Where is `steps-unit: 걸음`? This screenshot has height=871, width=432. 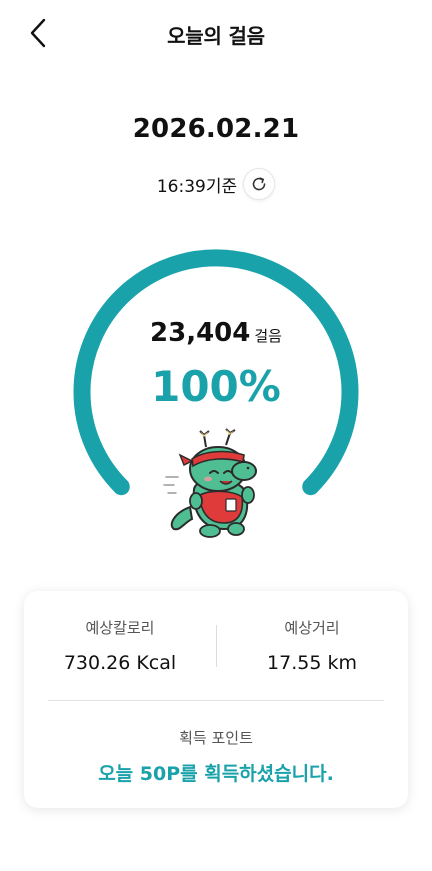 steps-unit: 걸음 is located at coordinates (268, 336).